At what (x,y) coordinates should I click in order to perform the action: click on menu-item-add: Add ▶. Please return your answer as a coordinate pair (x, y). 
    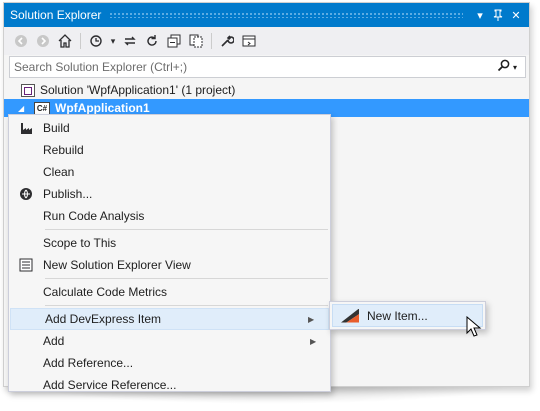
    Looking at the image, I should click on (169, 341).